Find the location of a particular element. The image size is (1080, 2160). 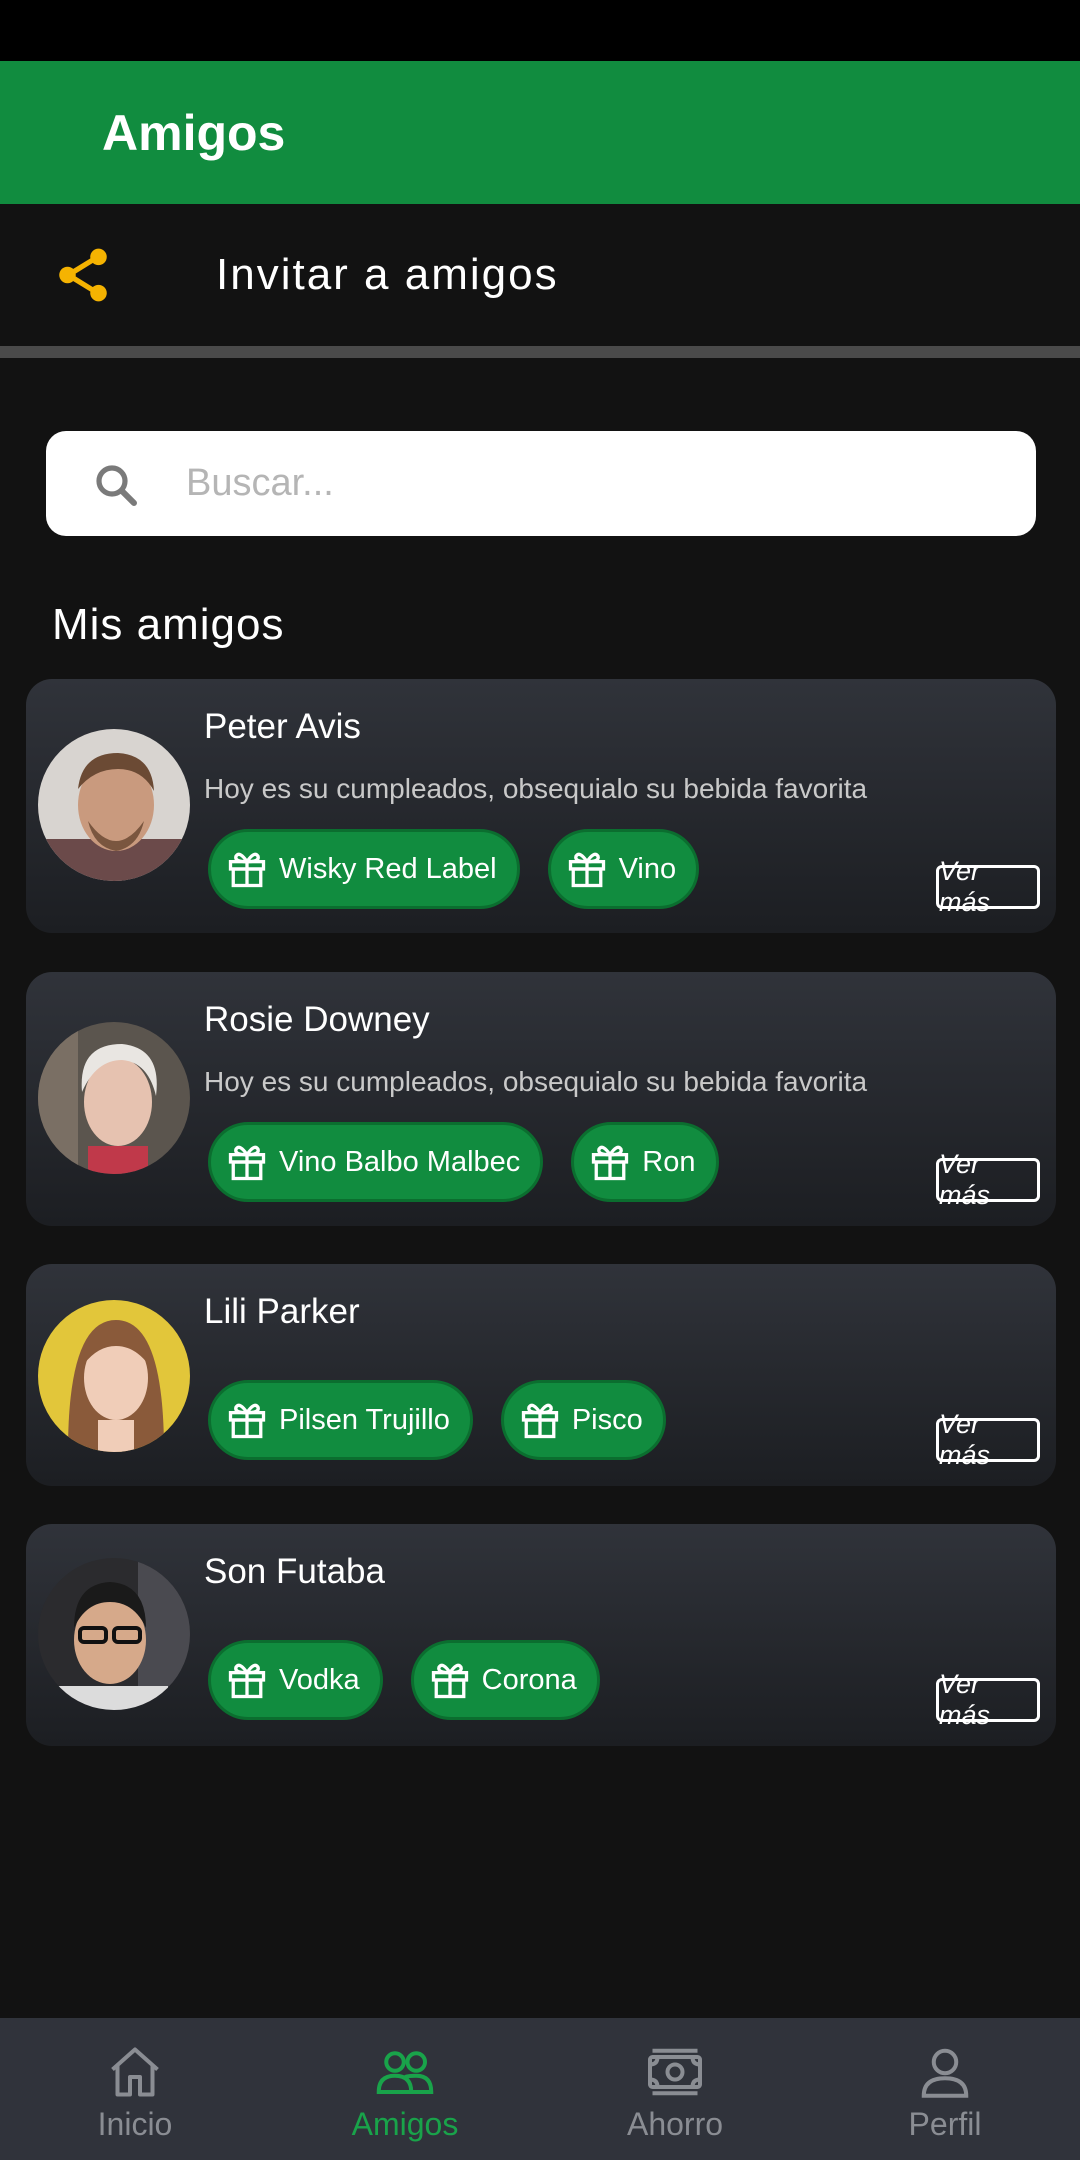

gift-chip: Ron is located at coordinates (645, 1162).